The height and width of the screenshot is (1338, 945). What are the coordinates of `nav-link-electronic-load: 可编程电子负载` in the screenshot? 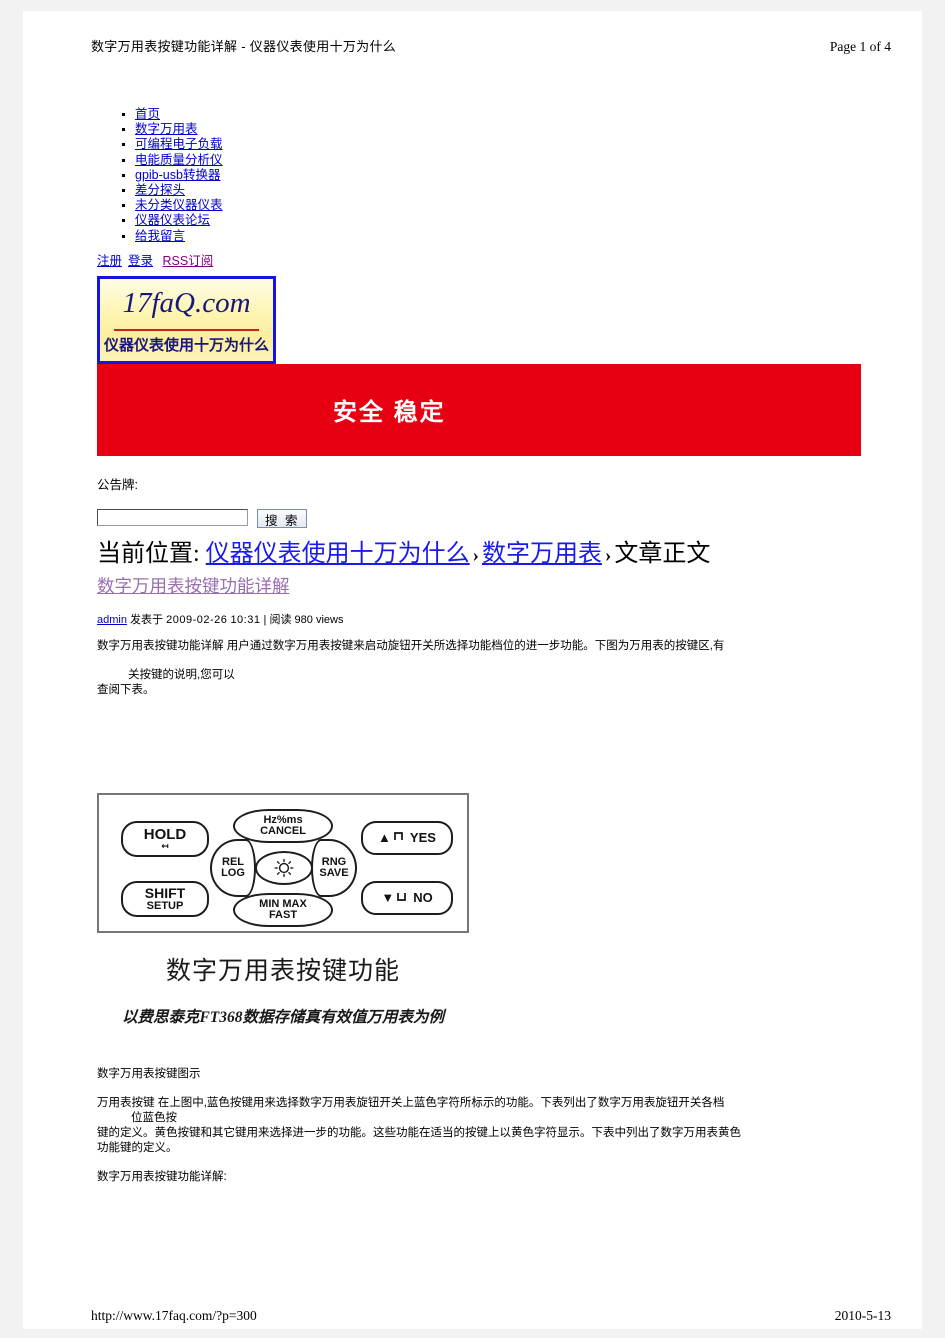 It's located at (179, 144).